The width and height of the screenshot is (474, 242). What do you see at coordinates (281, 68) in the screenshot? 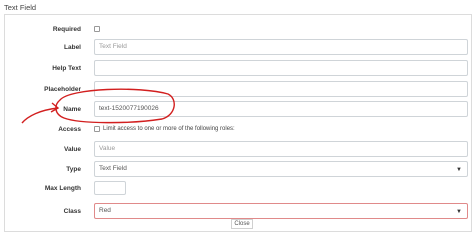
I see `help-text-input` at bounding box center [281, 68].